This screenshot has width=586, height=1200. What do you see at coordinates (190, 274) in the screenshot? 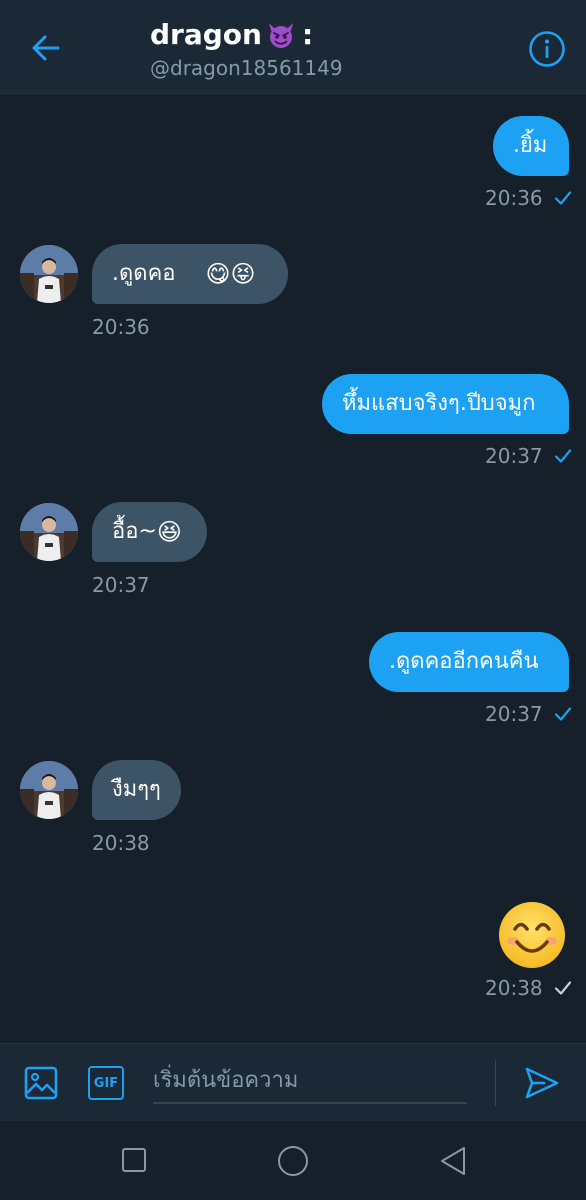
I see `message-bubble: .ดูดคอ 😋😝` at bounding box center [190, 274].